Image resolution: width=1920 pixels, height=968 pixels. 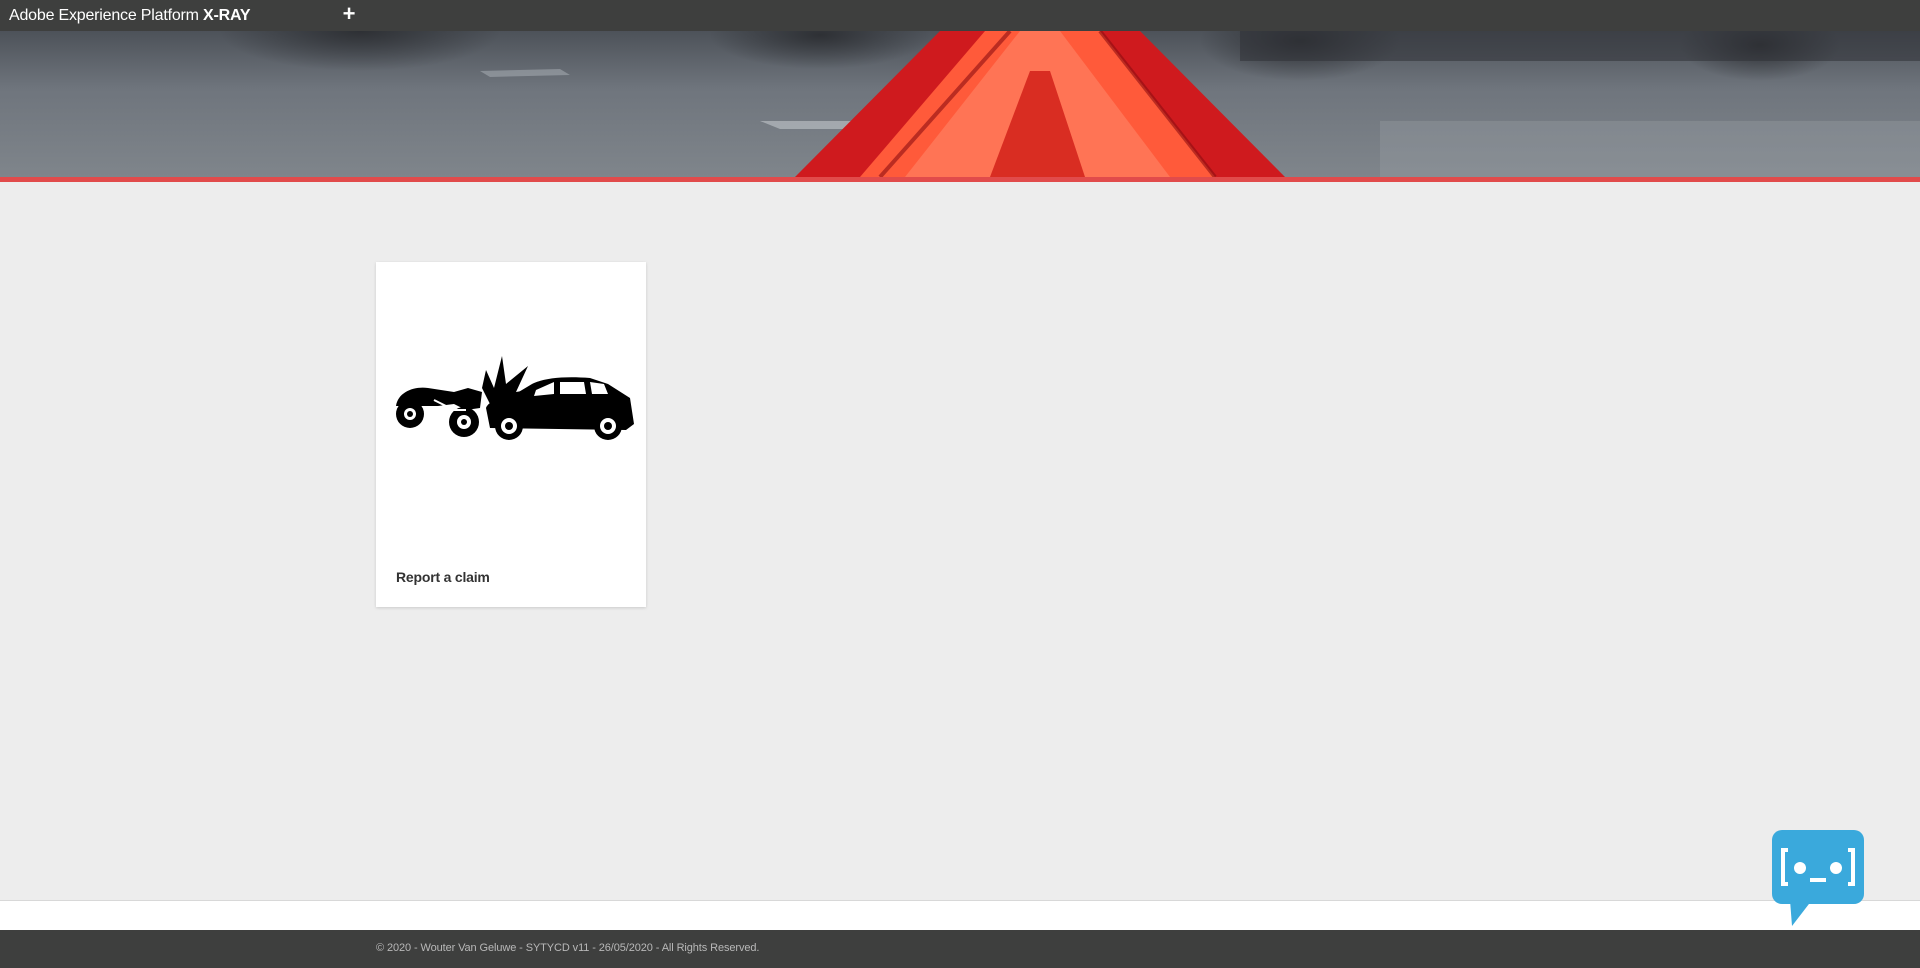 I want to click on car-crash-icon, so click(x=515, y=398).